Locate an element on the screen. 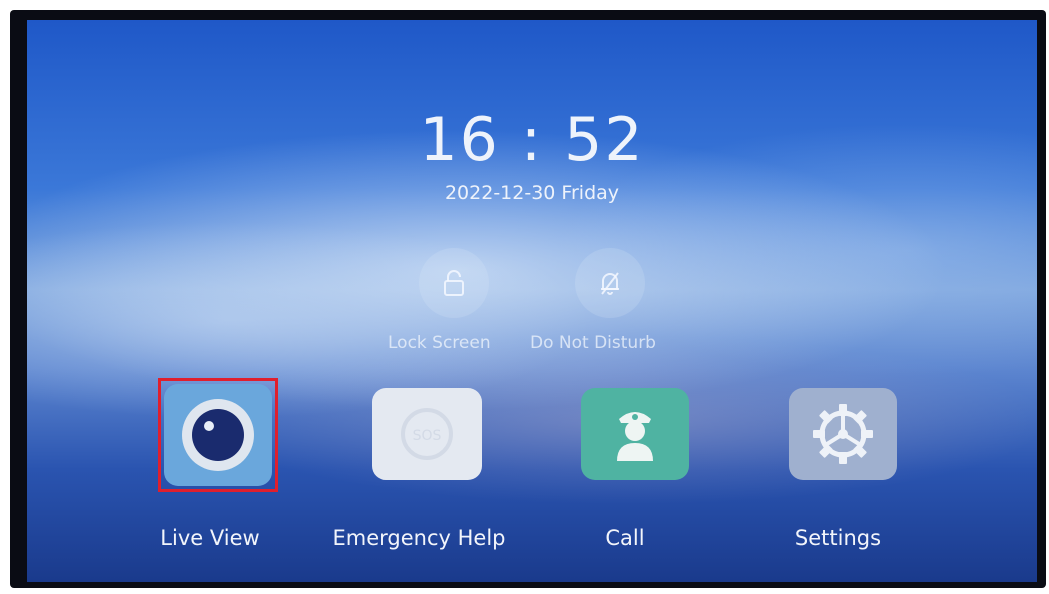  gear-icon is located at coordinates (843, 434).